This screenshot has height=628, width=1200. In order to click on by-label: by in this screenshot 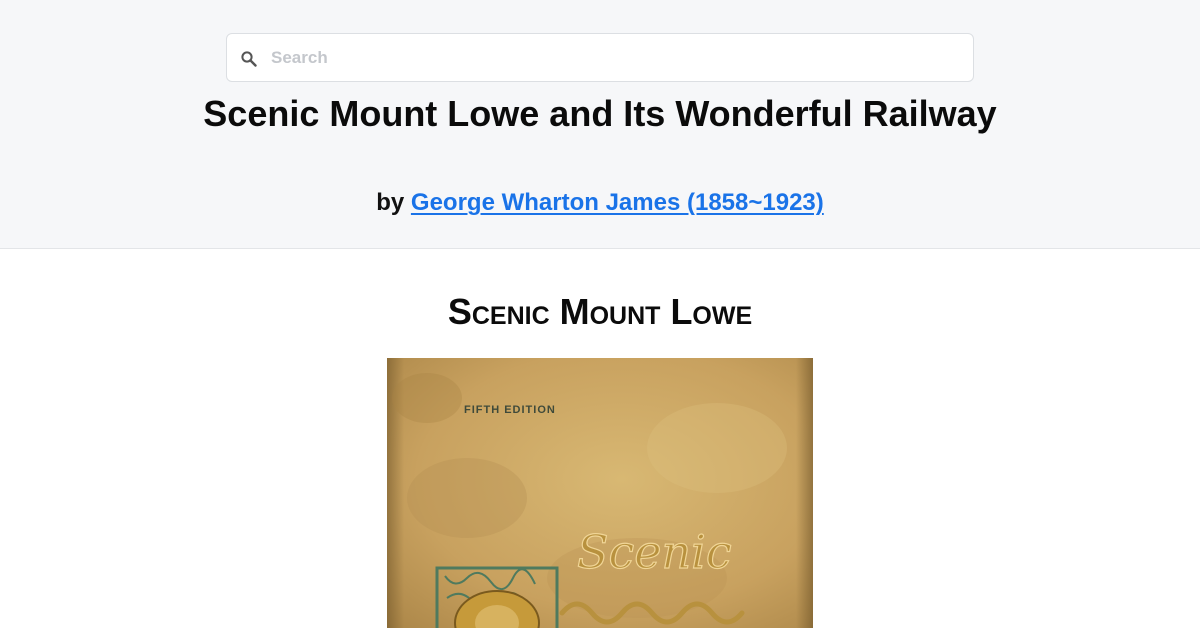, I will do `click(390, 202)`.